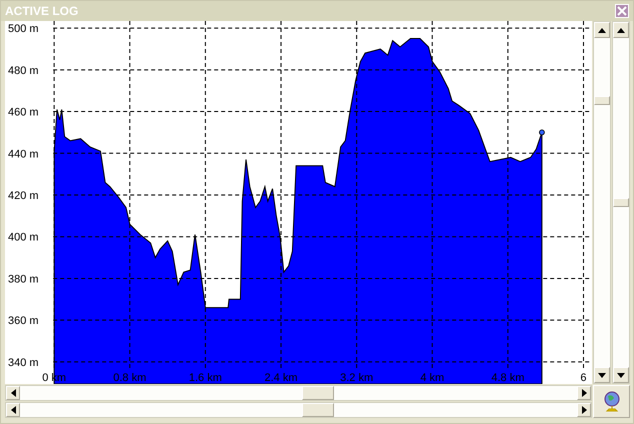 This screenshot has width=634, height=424. Describe the element at coordinates (23, 29) in the screenshot. I see `y-axis-label: 500 m` at that location.